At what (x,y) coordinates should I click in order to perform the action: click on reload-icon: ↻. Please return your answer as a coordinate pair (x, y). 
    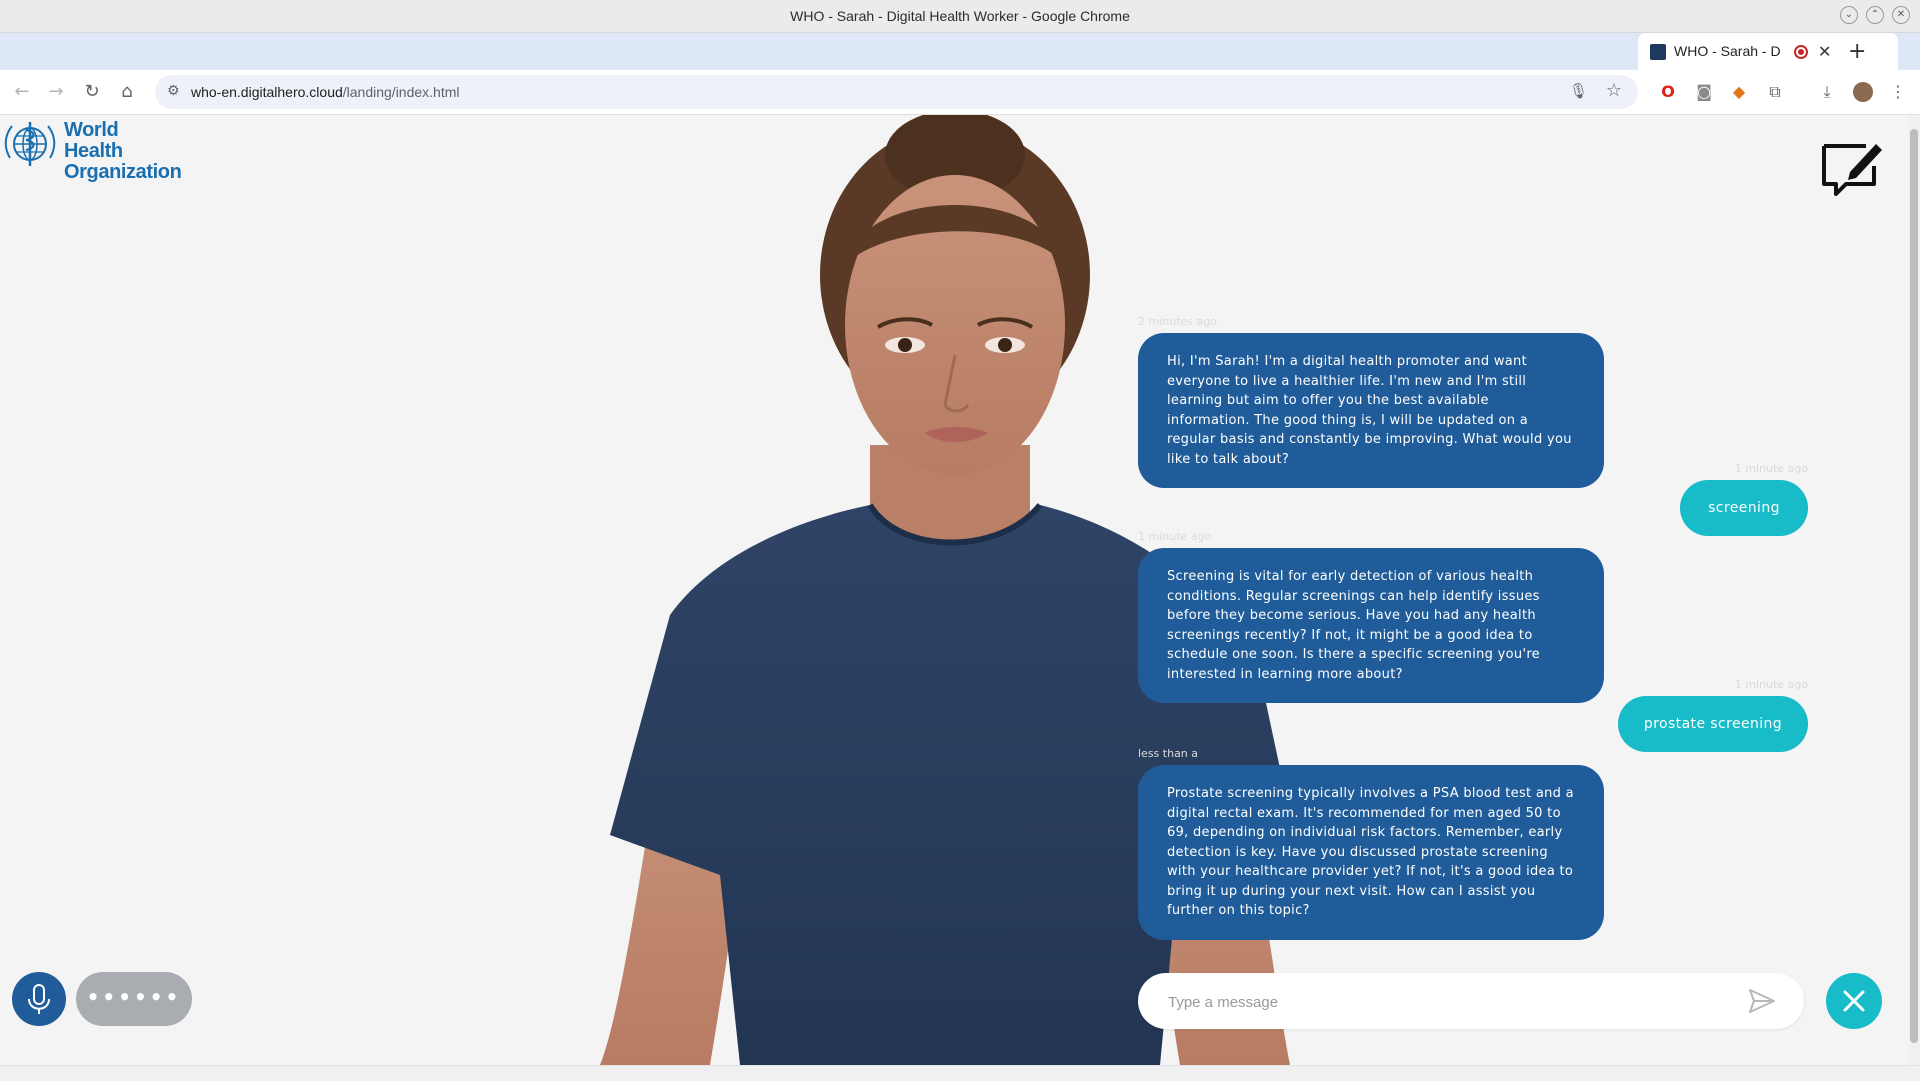
    Looking at the image, I should click on (92, 92).